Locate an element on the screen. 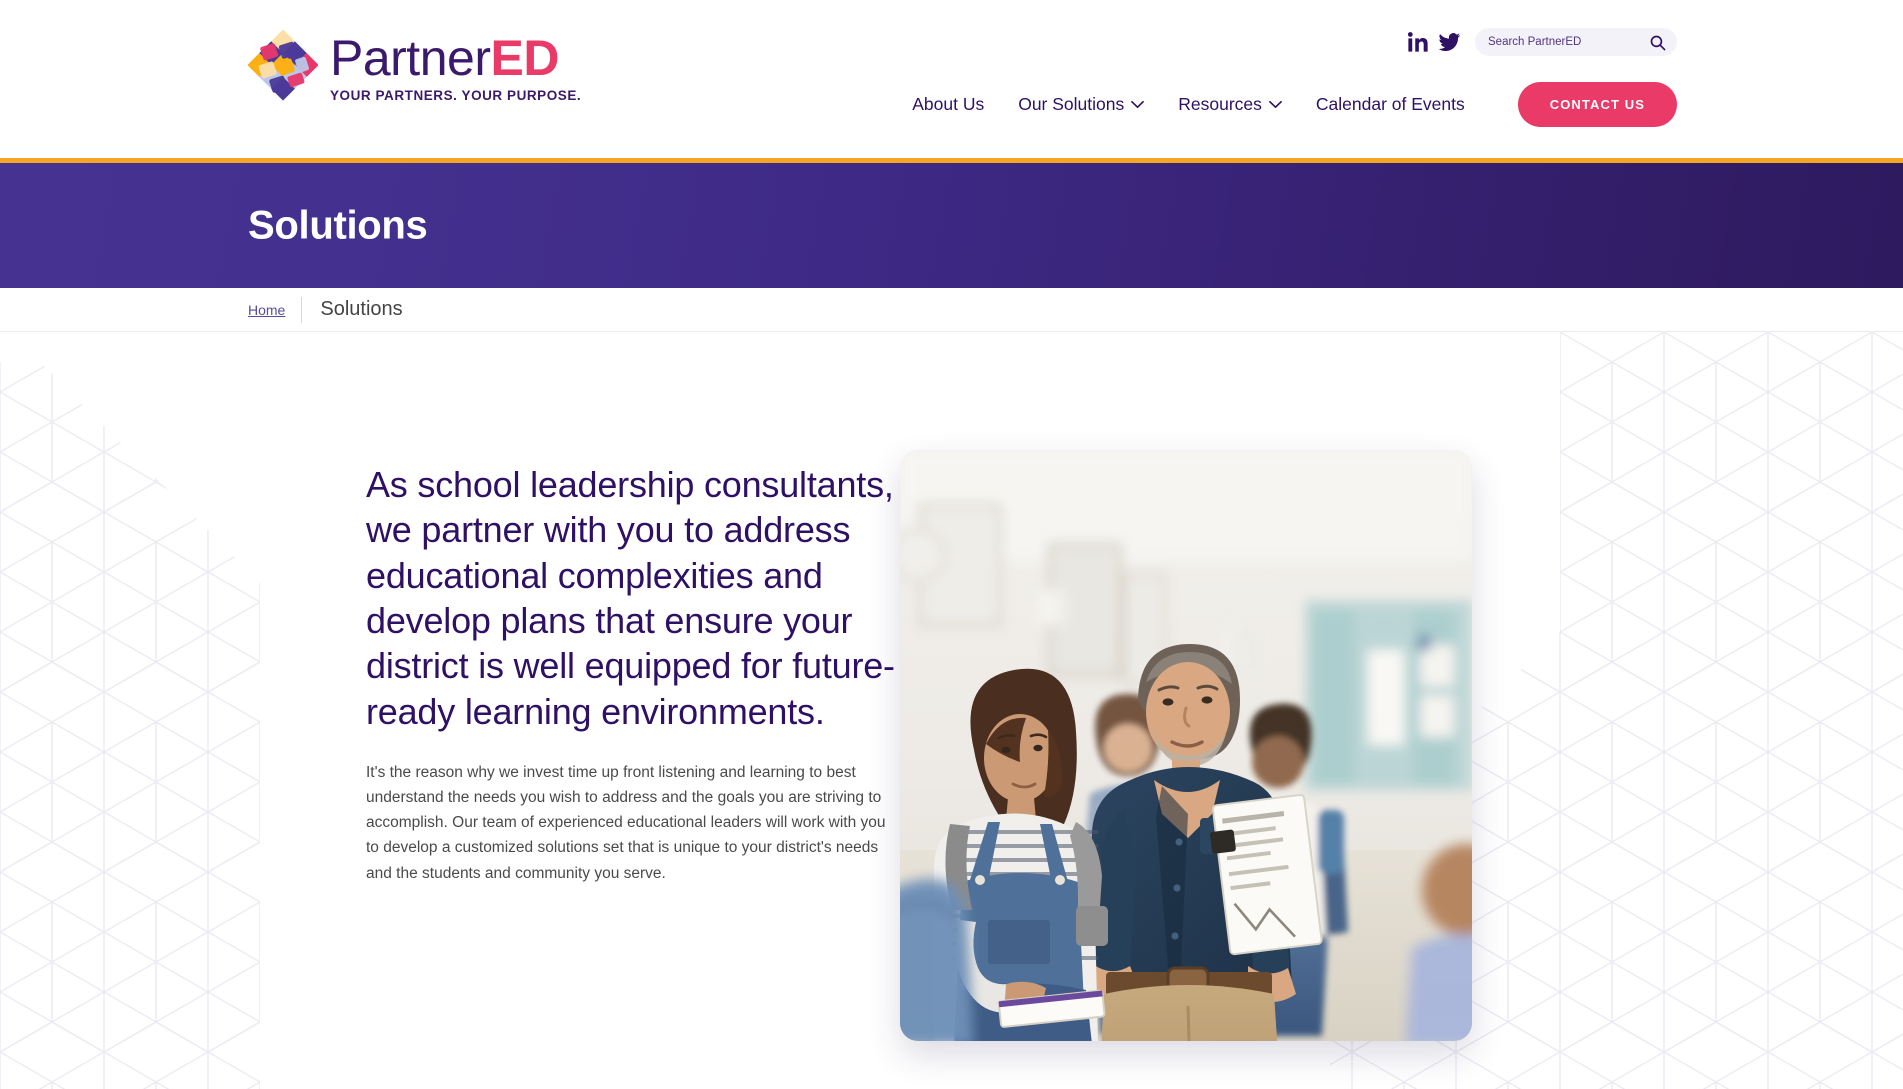 Image resolution: width=1903 pixels, height=1089 pixels. social-links is located at coordinates (1434, 42).